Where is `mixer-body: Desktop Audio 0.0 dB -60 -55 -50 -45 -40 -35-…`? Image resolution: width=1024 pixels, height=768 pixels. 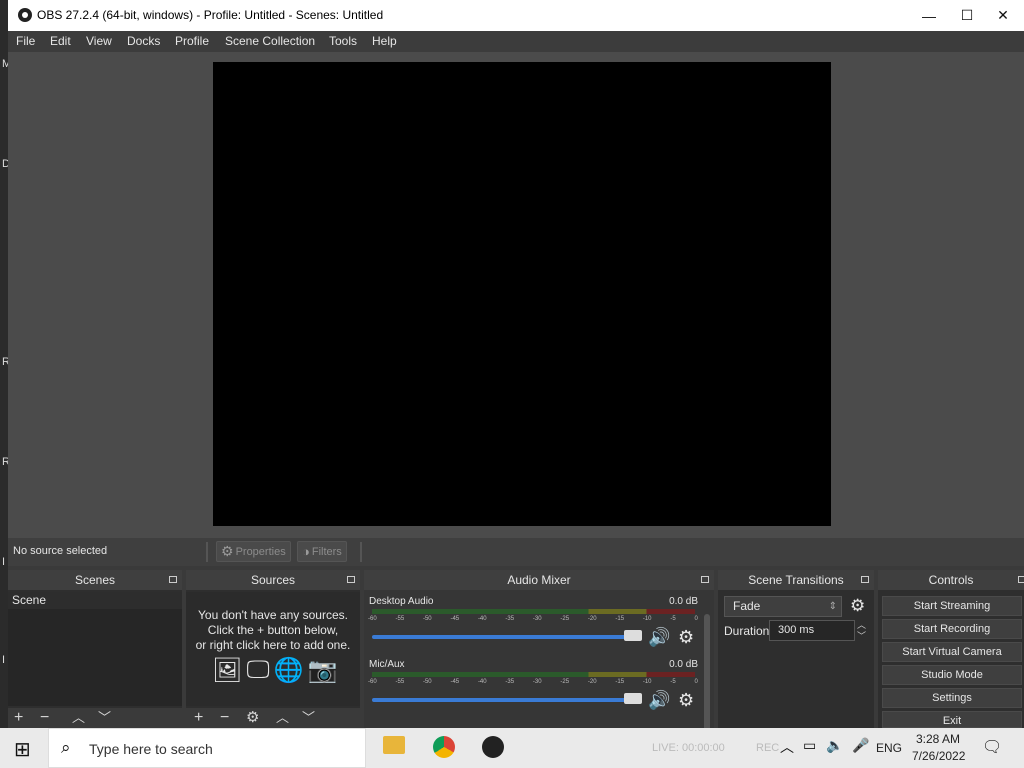
mixer-body: Desktop Audio 0.0 dB -60 -55 -50 -45 -40 -35-… is located at coordinates (539, 667).